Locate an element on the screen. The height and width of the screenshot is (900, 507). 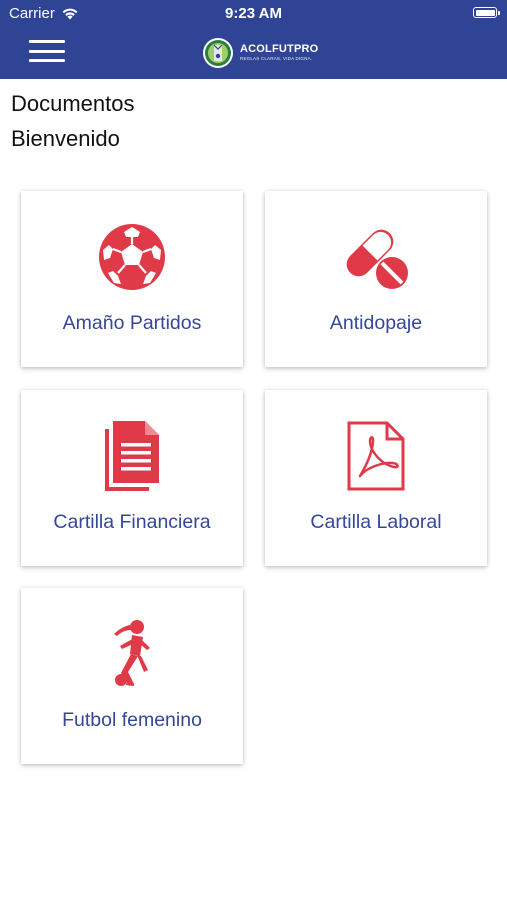
status-bar: Carrier 9:23 AM is located at coordinates (253, 14).